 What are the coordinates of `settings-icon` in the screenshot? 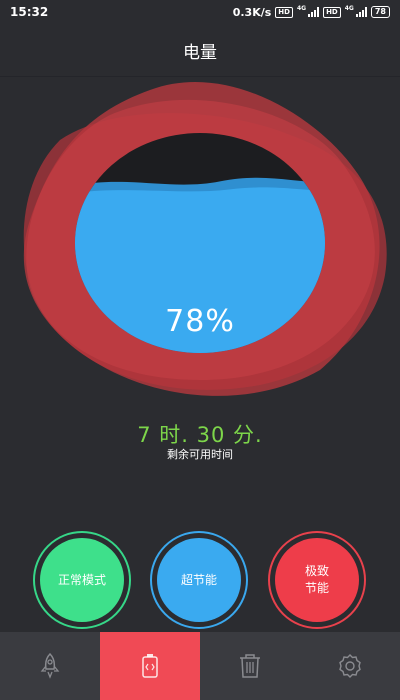 It's located at (350, 666).